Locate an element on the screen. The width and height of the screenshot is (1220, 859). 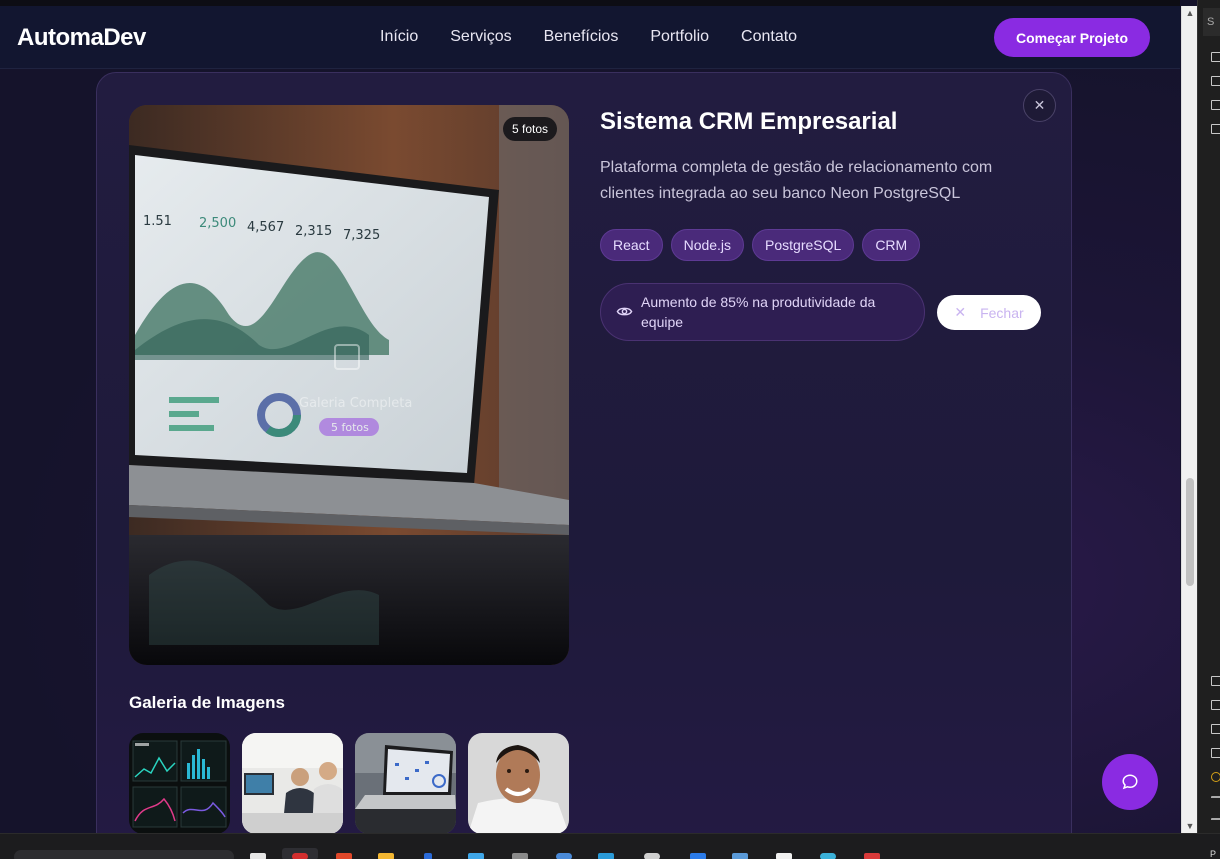
smiling-man-portrait-image is located at coordinates (518, 783).